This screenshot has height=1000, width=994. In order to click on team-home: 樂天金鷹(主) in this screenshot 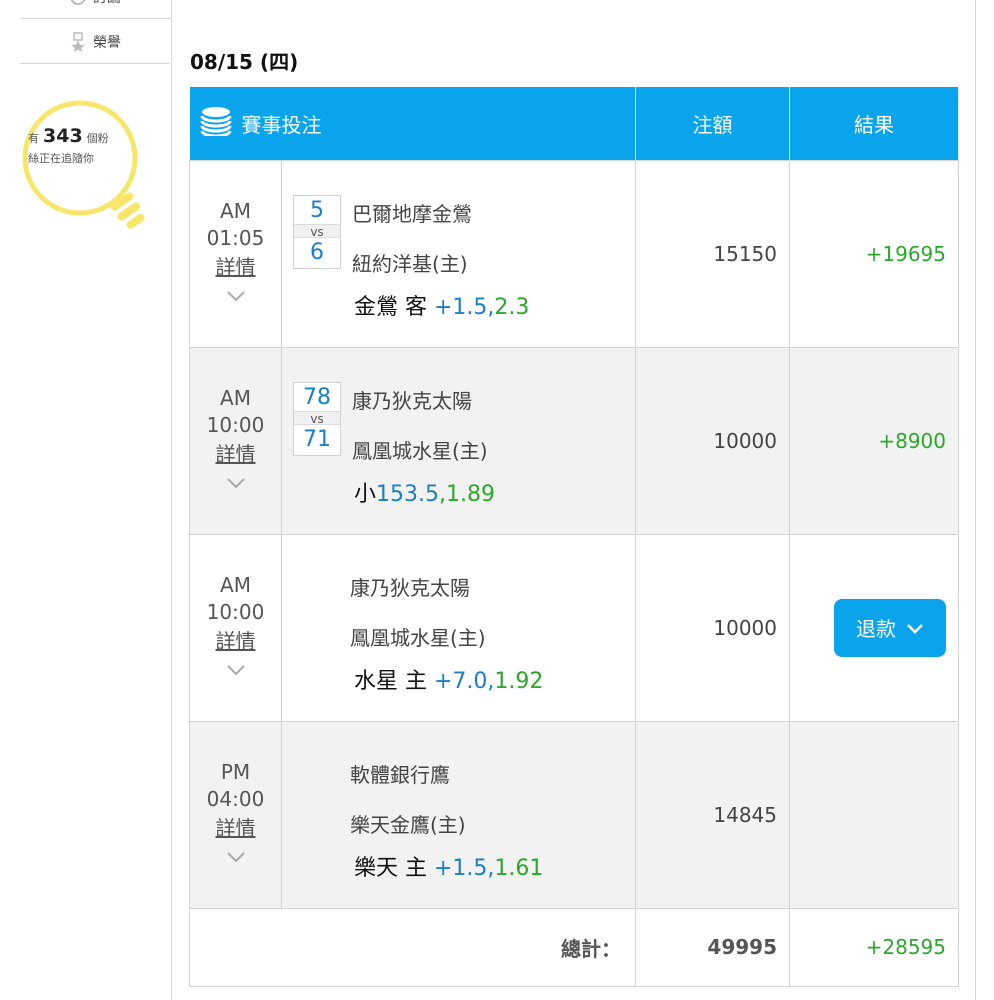, I will do `click(408, 824)`.